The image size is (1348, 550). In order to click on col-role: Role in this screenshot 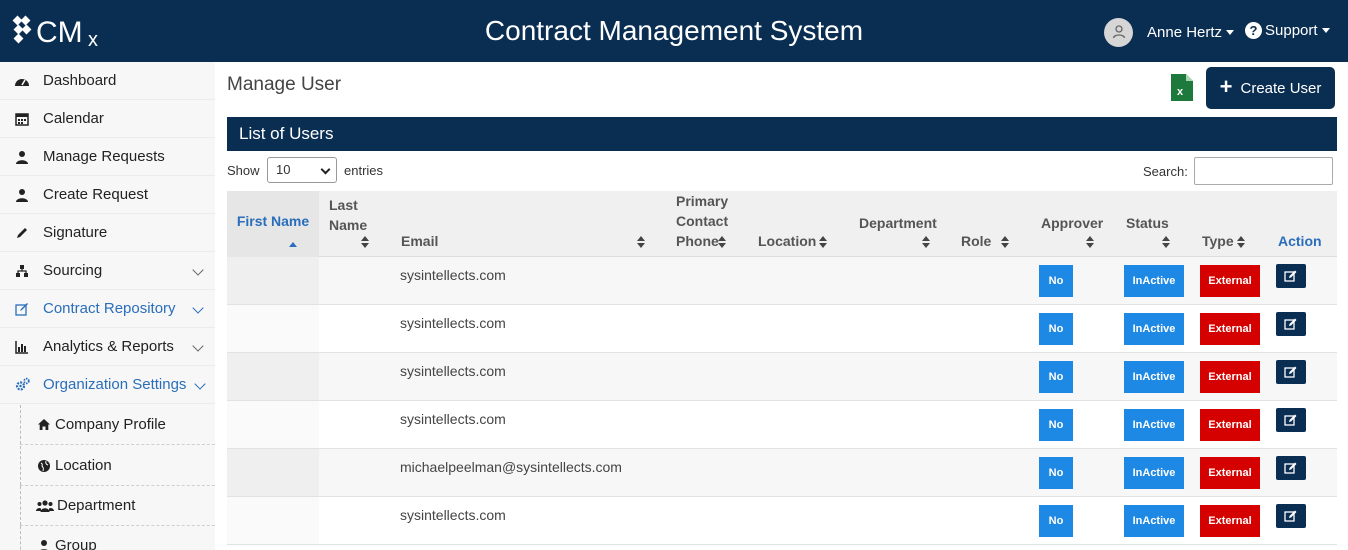, I will do `click(989, 224)`.